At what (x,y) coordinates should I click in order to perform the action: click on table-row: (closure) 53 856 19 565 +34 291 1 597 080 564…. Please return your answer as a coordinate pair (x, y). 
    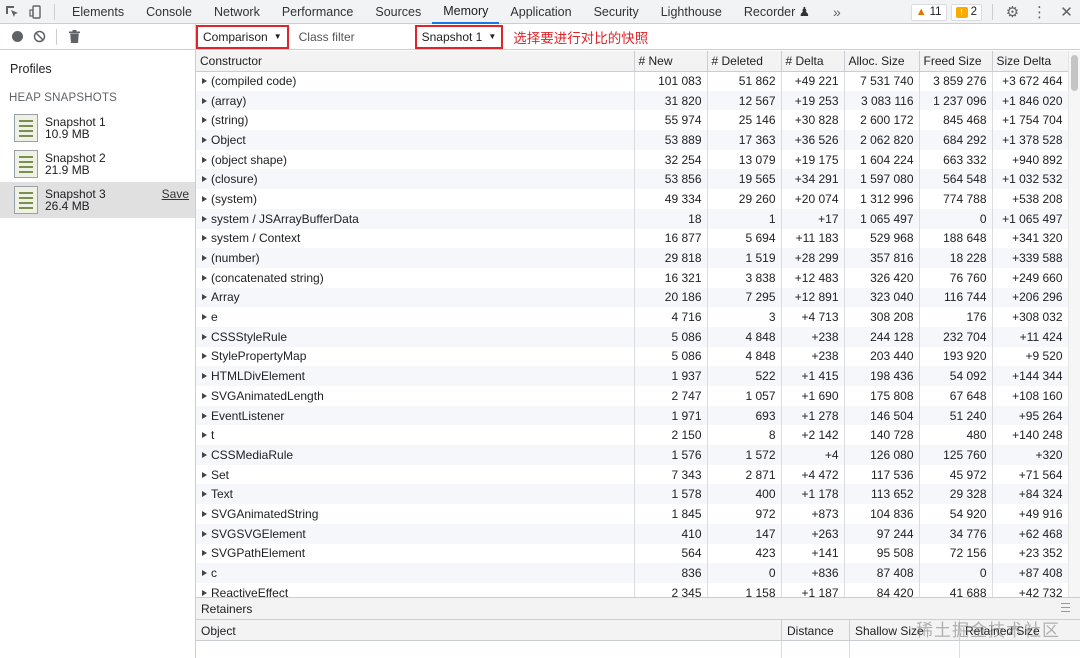
    Looking at the image, I should click on (632, 179).